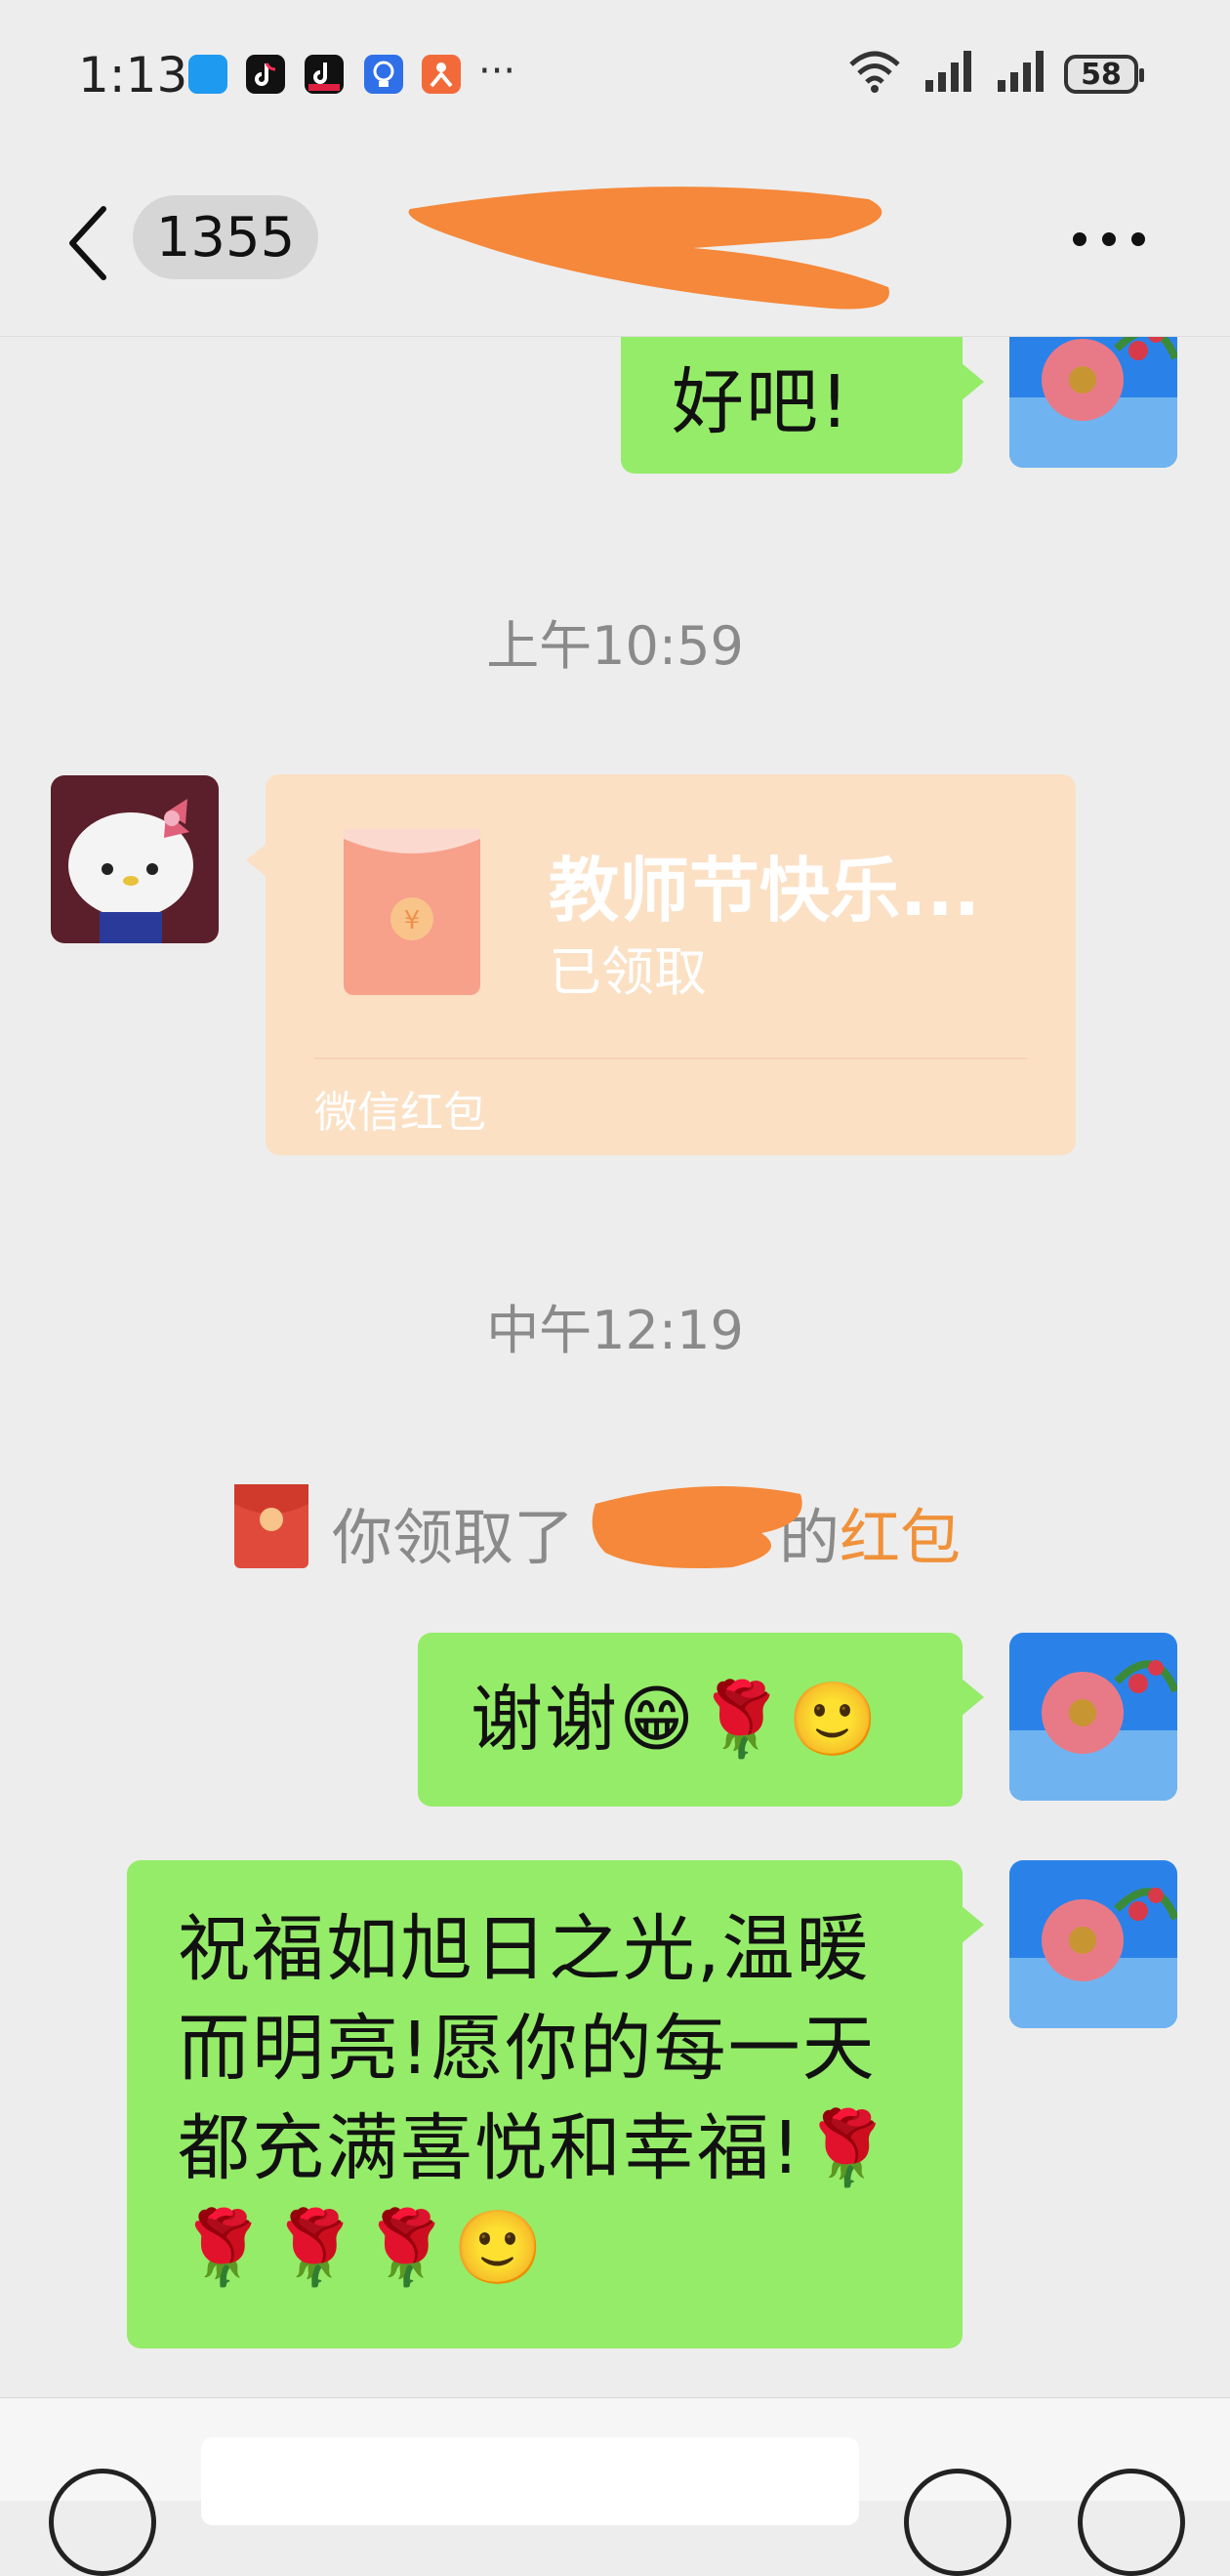 Image resolution: width=1230 pixels, height=2576 pixels. What do you see at coordinates (900, 1537) in the screenshot?
I see `red-packet-link: 红包` at bounding box center [900, 1537].